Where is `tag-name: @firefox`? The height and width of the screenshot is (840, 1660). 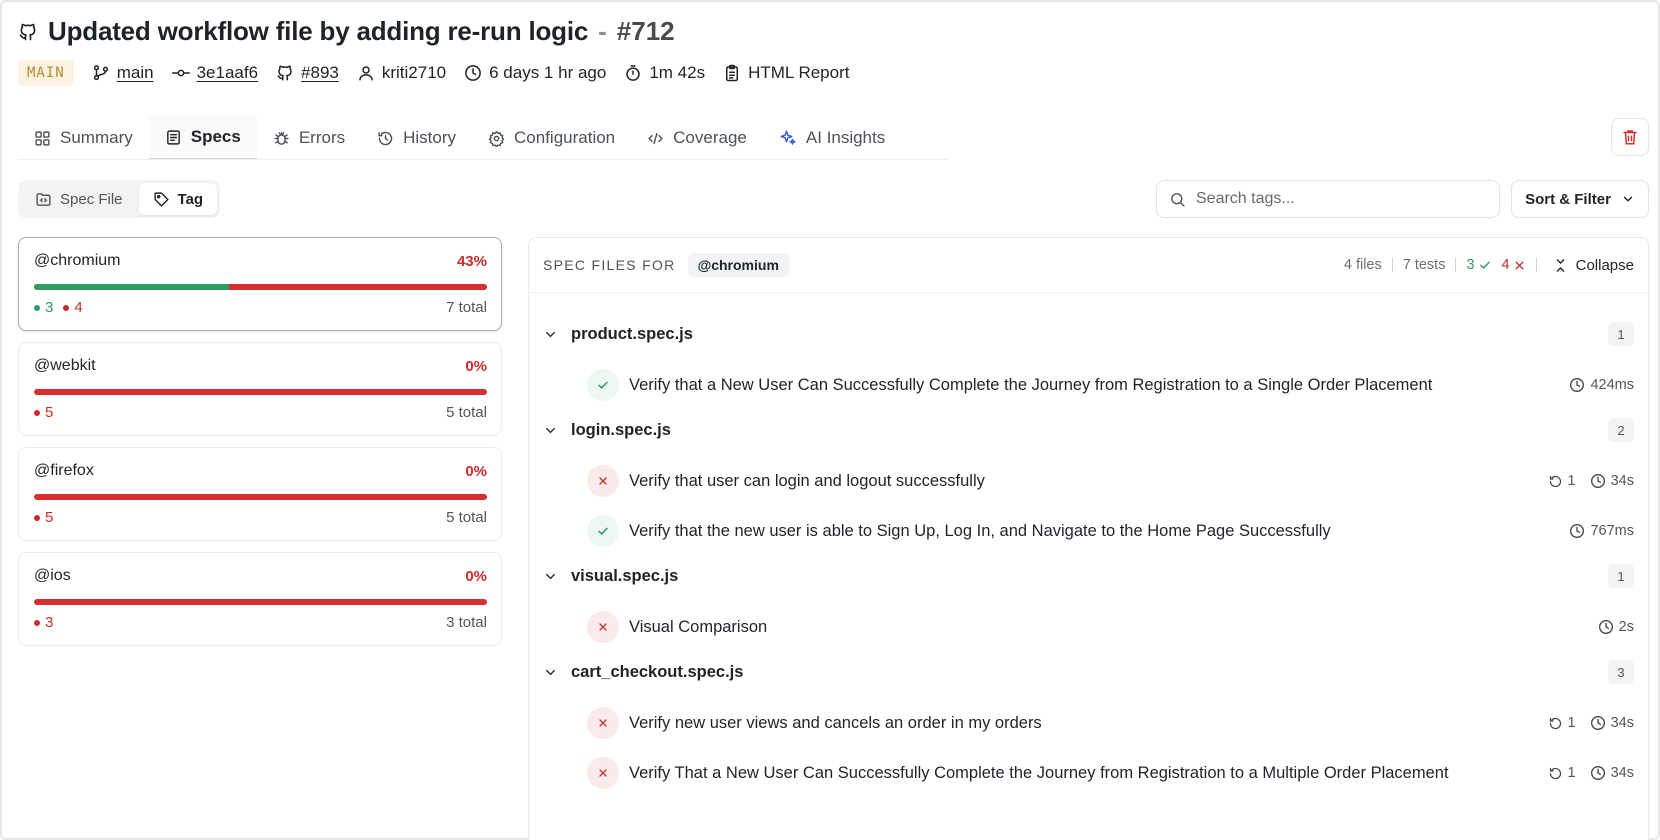 tag-name: @firefox is located at coordinates (64, 470).